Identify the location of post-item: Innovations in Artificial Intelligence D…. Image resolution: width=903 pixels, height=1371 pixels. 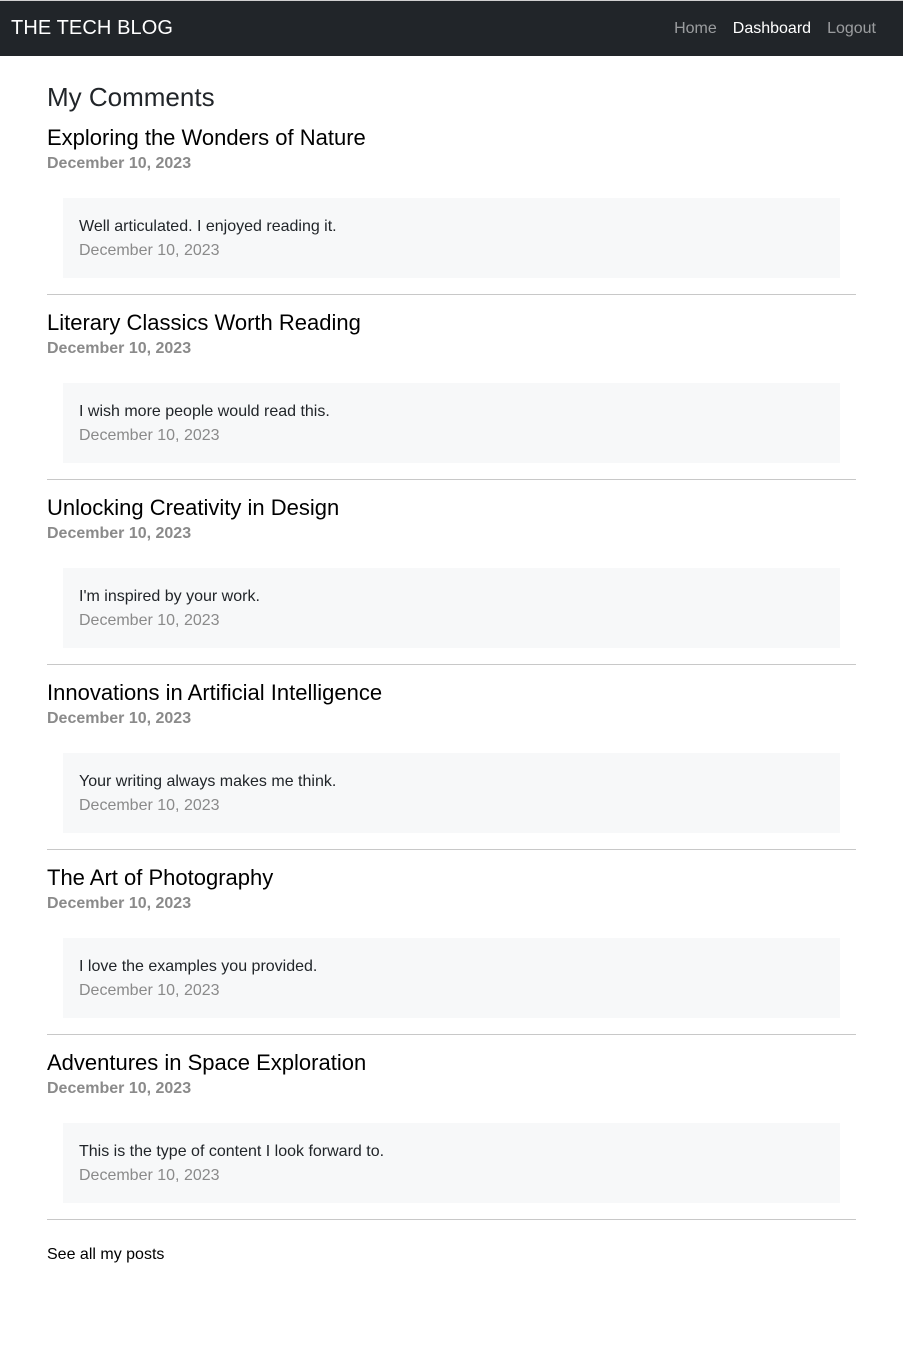
(451, 757).